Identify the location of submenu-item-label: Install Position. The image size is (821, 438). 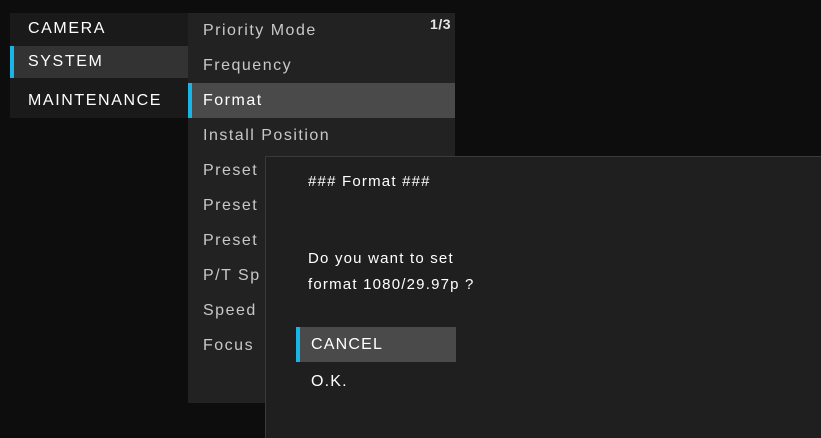
(267, 135).